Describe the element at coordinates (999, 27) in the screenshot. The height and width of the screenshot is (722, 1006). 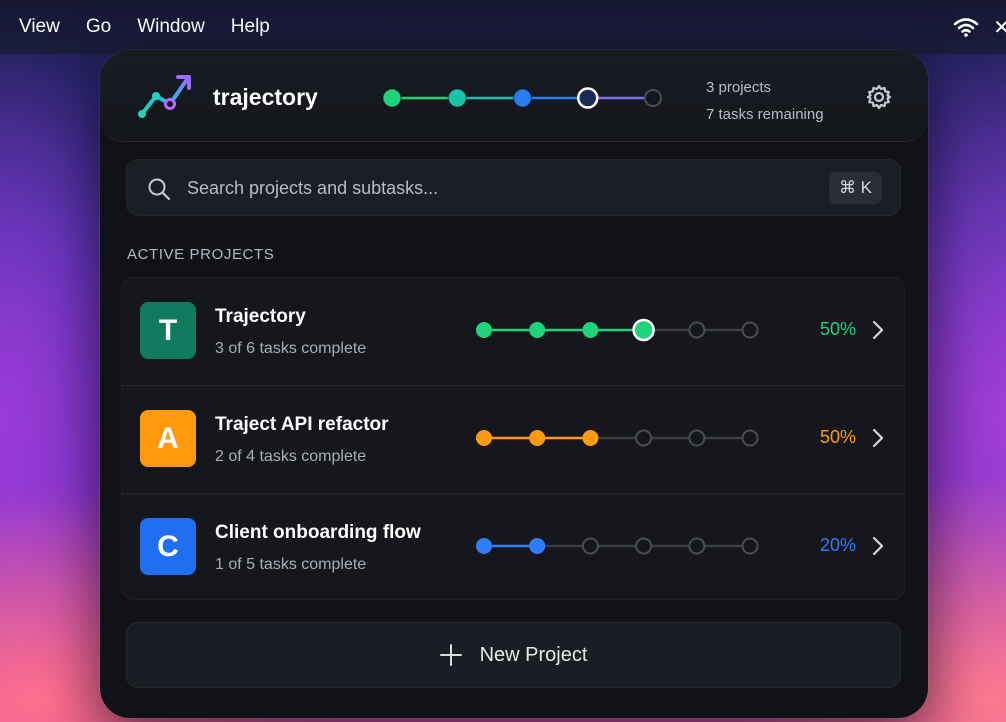
I see `close-icon: ✕` at that location.